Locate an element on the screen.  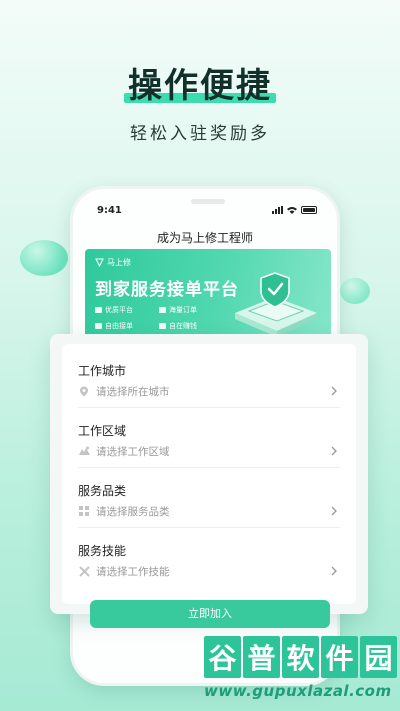
feature-item: 自由接单 is located at coordinates (114, 326).